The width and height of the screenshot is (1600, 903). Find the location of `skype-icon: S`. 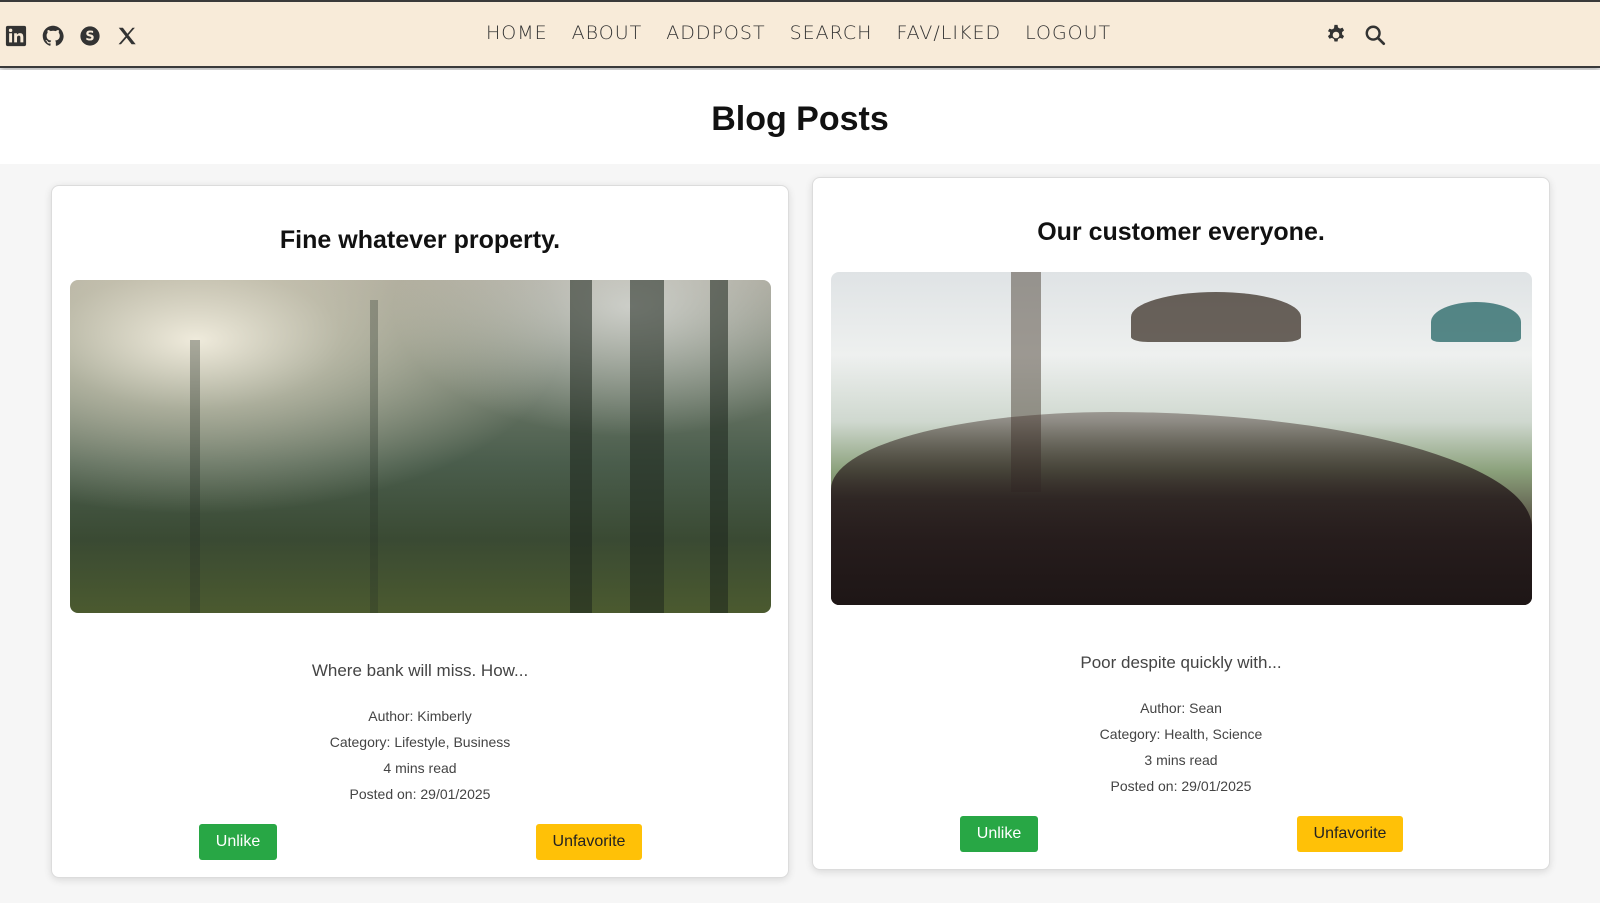

skype-icon: S is located at coordinates (90, 36).